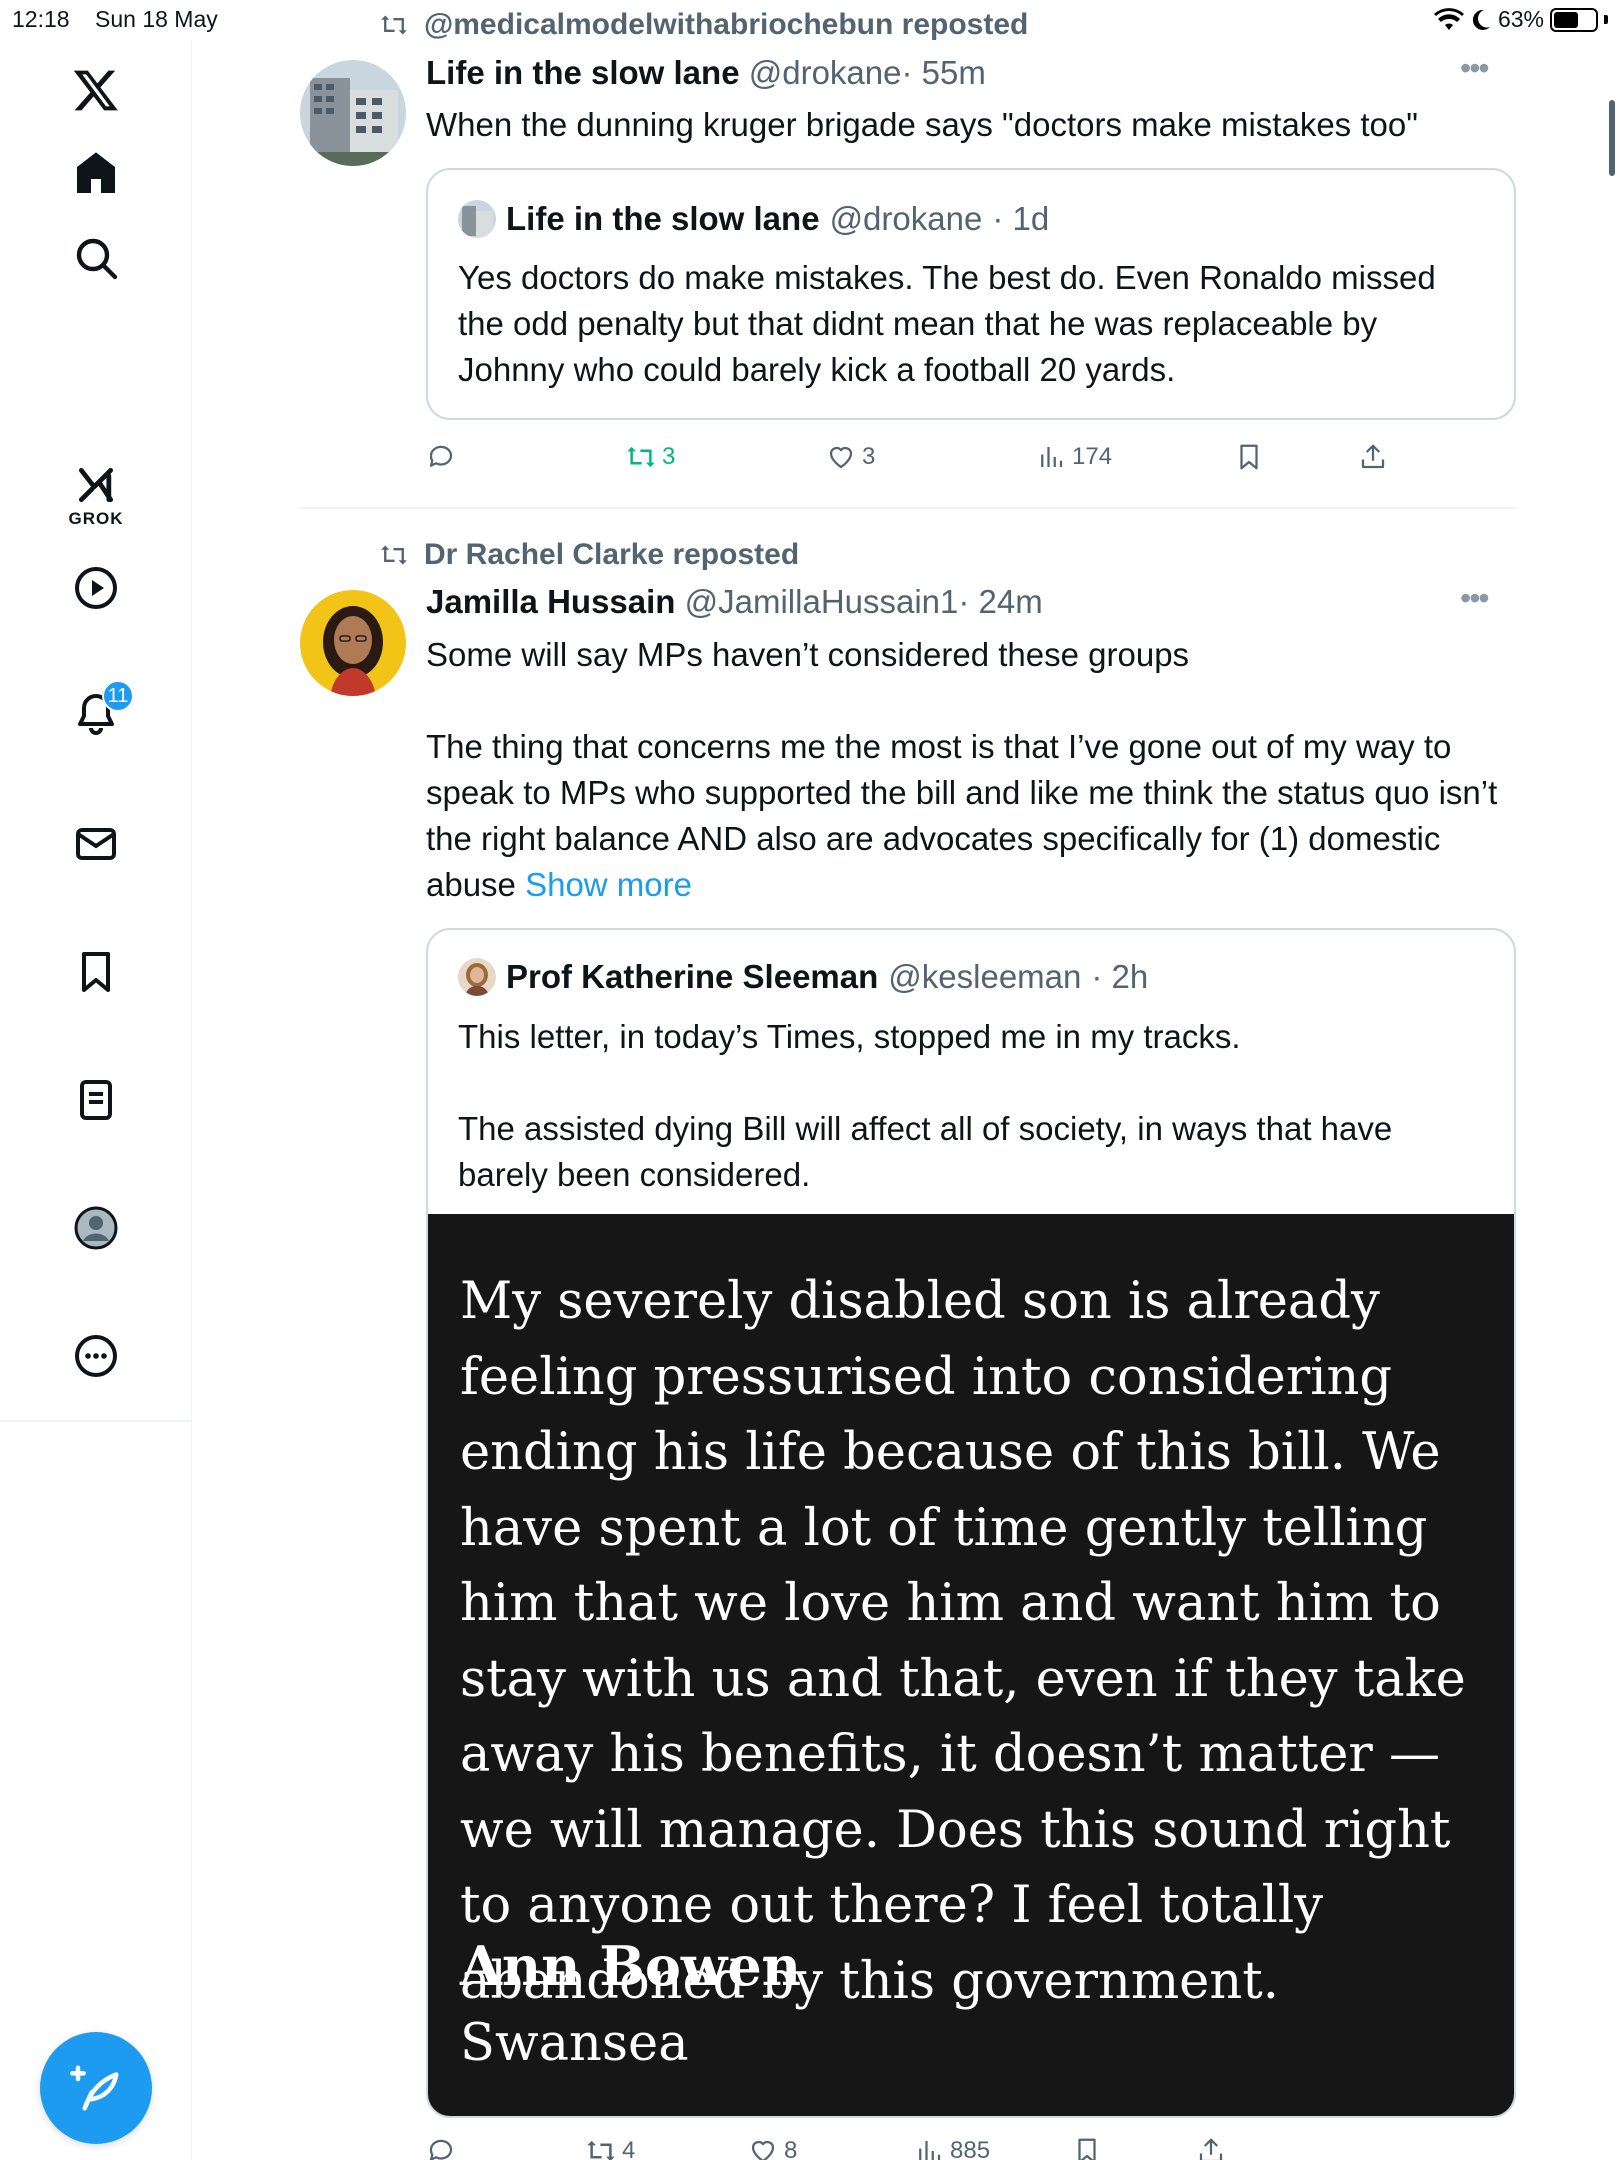  What do you see at coordinates (1021, 218) in the screenshot?
I see `quote-time: · 1d` at bounding box center [1021, 218].